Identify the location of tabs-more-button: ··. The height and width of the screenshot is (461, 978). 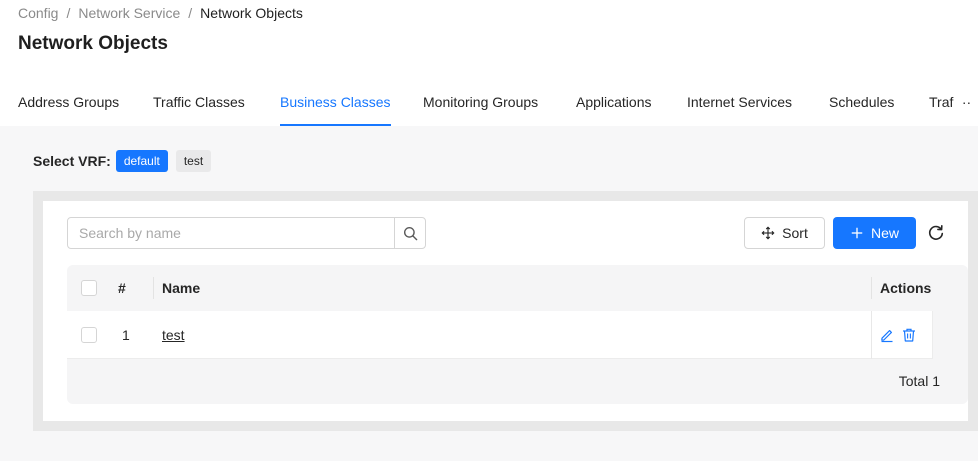
(966, 104).